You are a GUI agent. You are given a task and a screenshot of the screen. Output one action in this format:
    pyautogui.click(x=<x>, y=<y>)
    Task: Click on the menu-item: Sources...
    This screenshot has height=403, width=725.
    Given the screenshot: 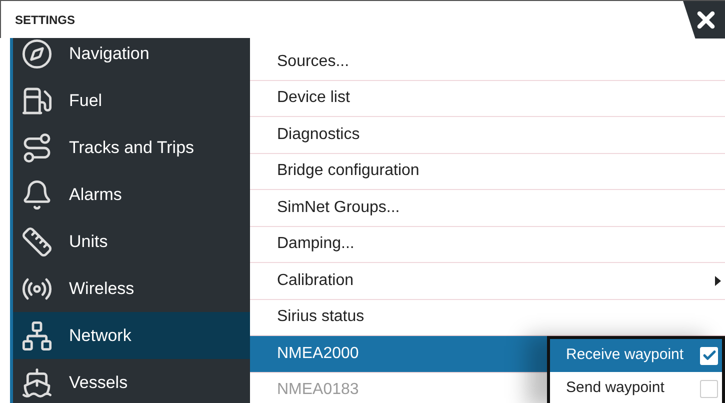 What is the action you would take?
    pyautogui.click(x=487, y=62)
    